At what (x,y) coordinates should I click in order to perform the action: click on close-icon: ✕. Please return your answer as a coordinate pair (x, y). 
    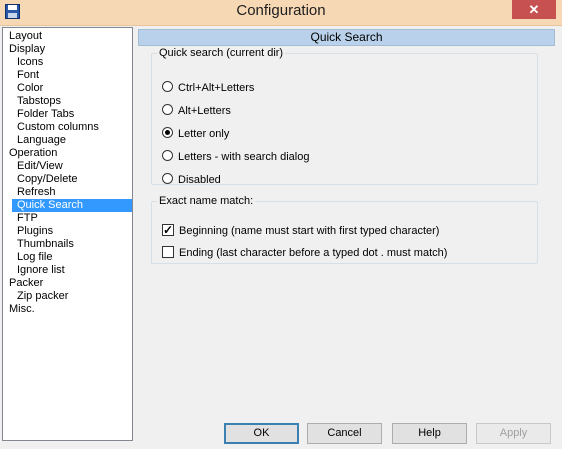
    Looking at the image, I should click on (534, 9).